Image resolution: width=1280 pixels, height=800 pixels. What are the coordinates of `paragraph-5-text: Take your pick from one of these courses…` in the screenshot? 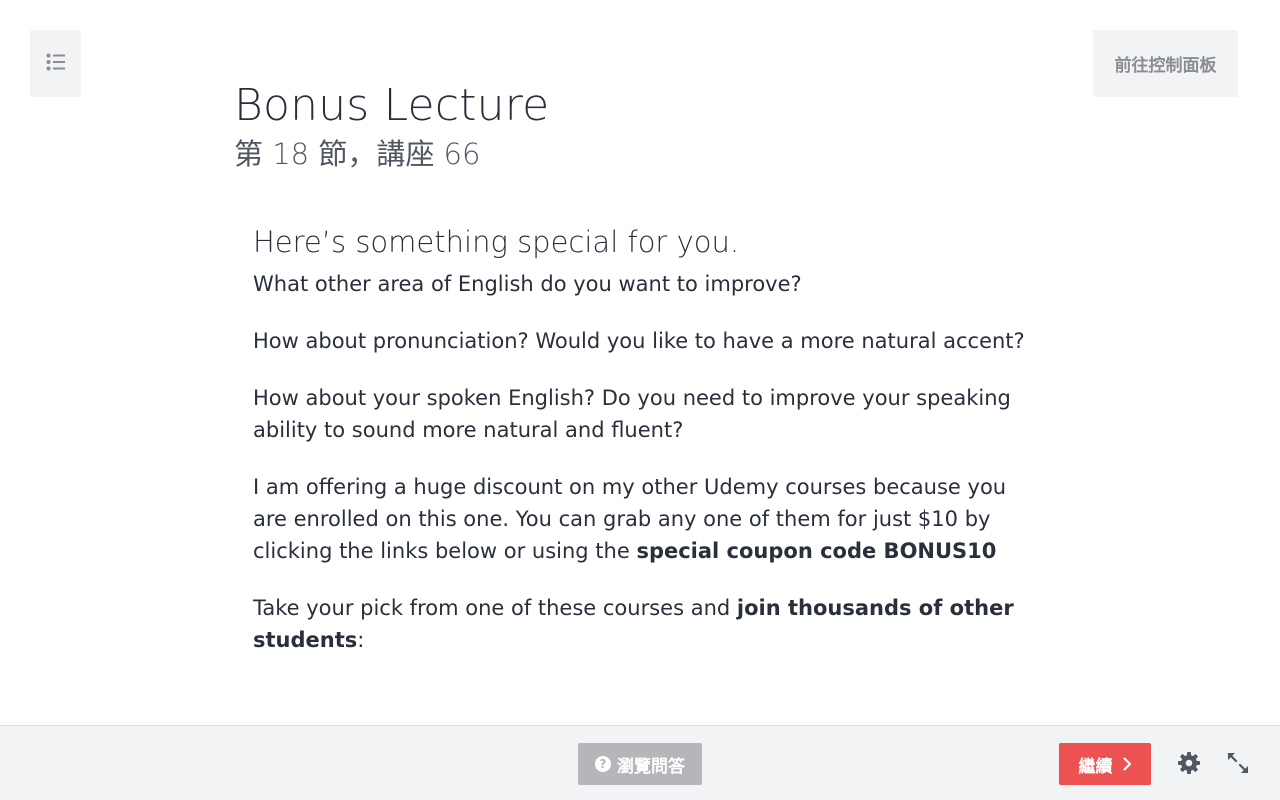 It's located at (495, 608).